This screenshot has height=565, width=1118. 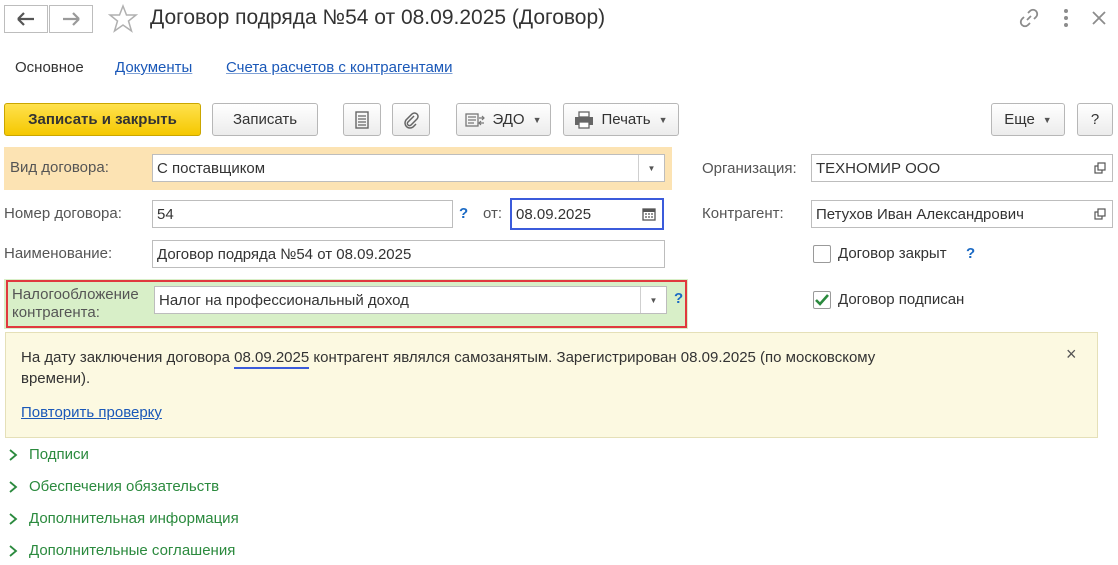 I want to click on contract-closed-label: Договор закрыт, so click(x=892, y=253).